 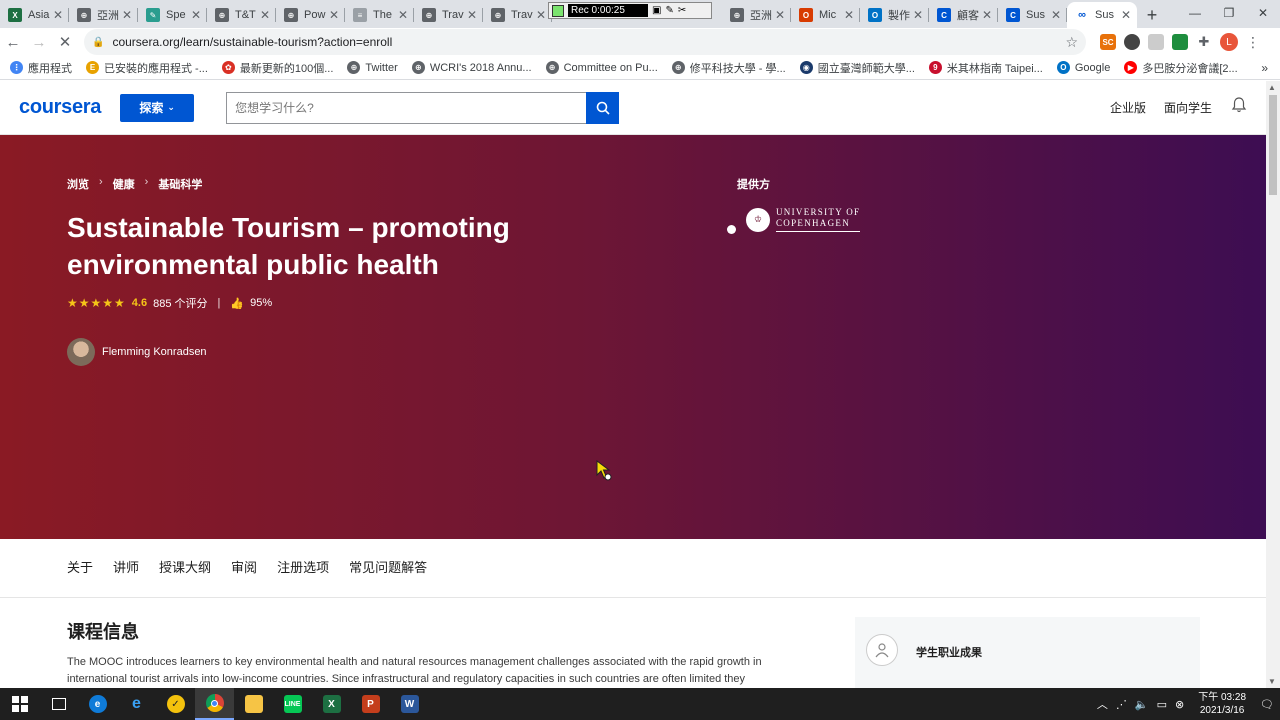 What do you see at coordinates (103, 15) in the screenshot?
I see `tab-1: ⊕ 亞洲 ✕` at bounding box center [103, 15].